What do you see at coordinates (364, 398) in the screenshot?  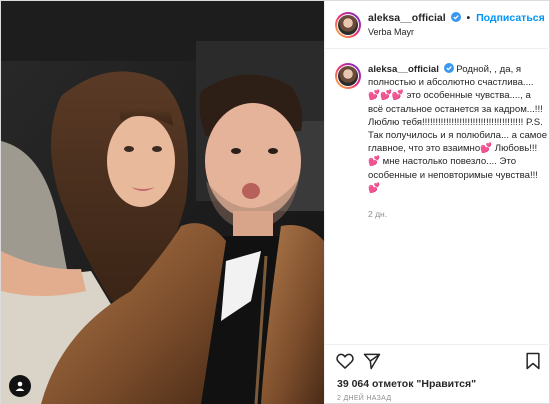 I see `post-date: 2 ДНЕЙ НАЗАД` at bounding box center [364, 398].